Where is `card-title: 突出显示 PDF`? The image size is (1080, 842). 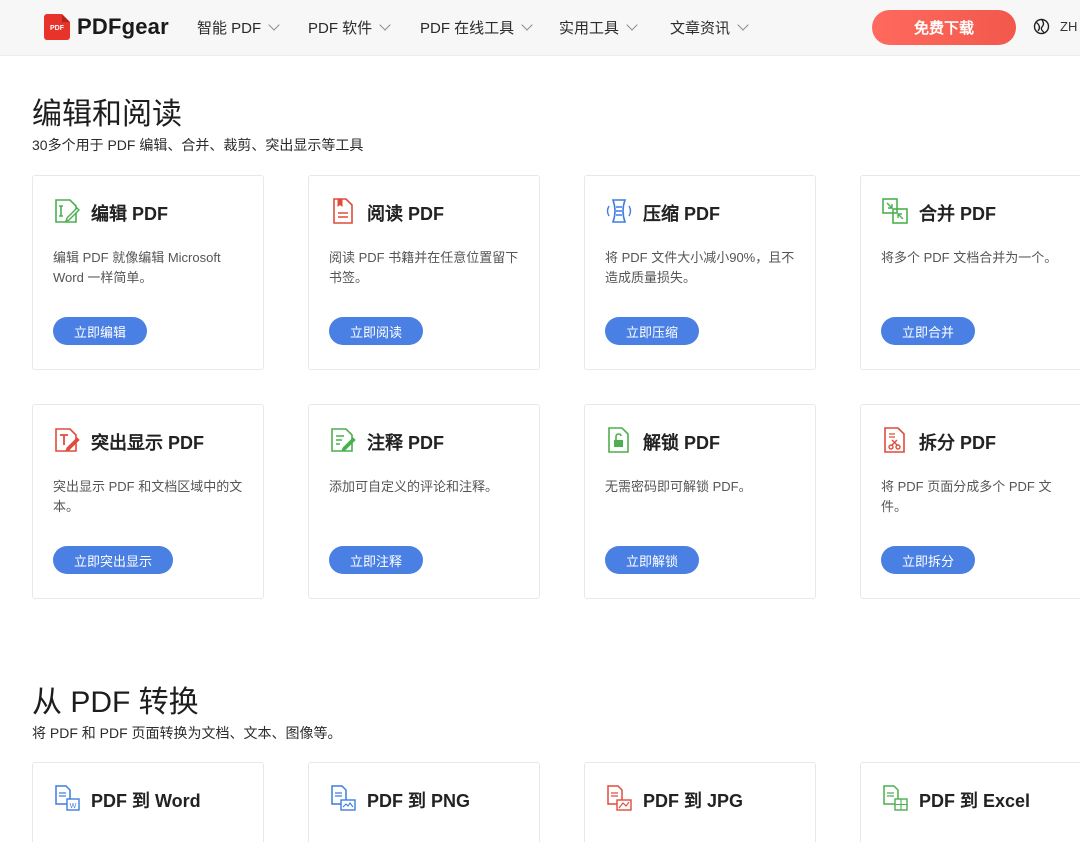 card-title: 突出显示 PDF is located at coordinates (148, 443).